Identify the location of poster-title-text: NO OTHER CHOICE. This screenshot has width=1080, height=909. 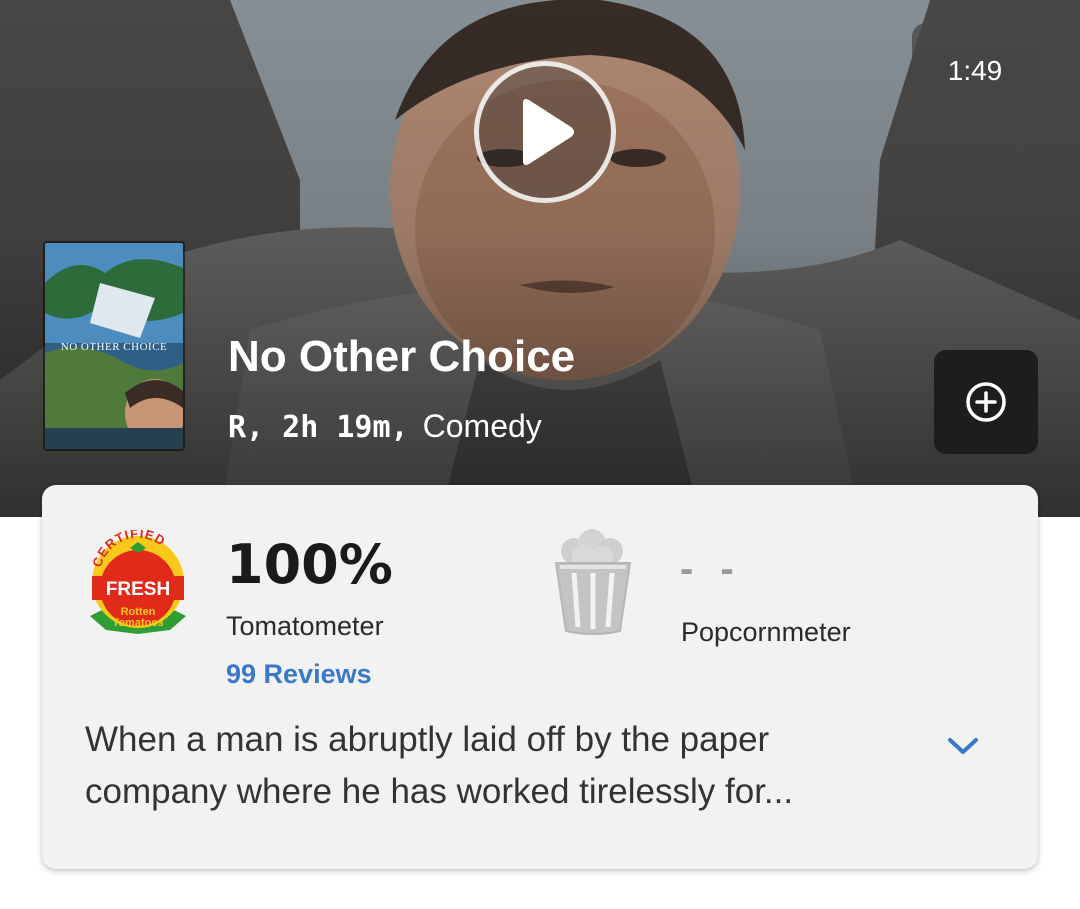
(114, 347).